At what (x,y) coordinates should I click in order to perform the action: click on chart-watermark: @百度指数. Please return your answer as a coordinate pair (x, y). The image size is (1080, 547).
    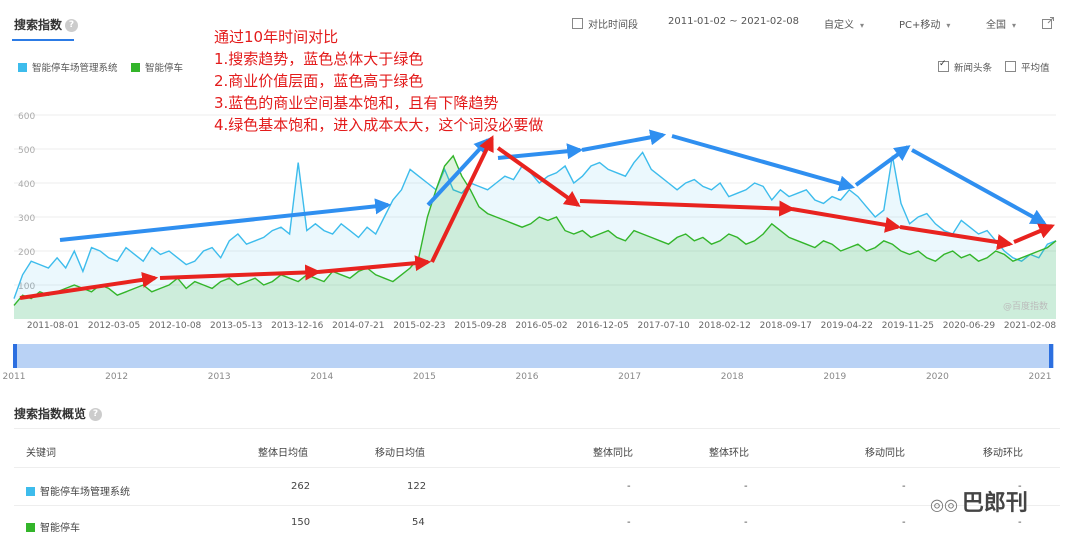
    Looking at the image, I should click on (1025, 306).